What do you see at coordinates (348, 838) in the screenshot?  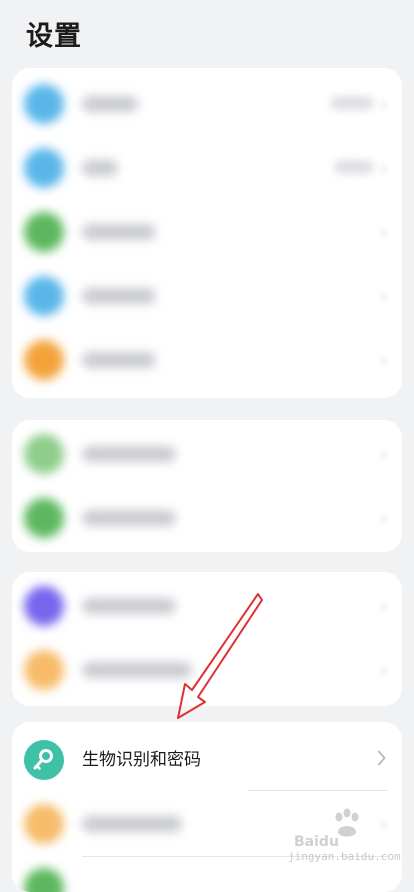 I see `watermark: Baidu jingyan.baidu.com` at bounding box center [348, 838].